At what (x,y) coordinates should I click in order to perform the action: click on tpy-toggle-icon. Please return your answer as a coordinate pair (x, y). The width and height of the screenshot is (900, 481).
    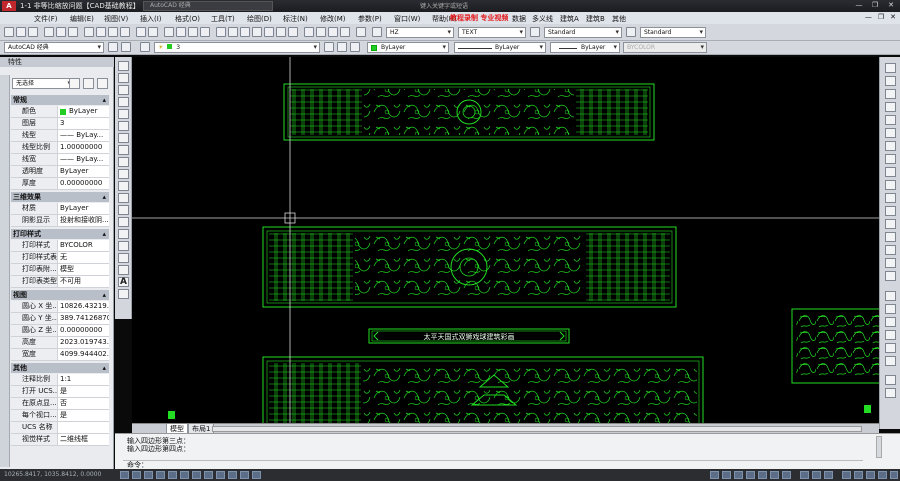
    Looking at the image, I should click on (232, 475).